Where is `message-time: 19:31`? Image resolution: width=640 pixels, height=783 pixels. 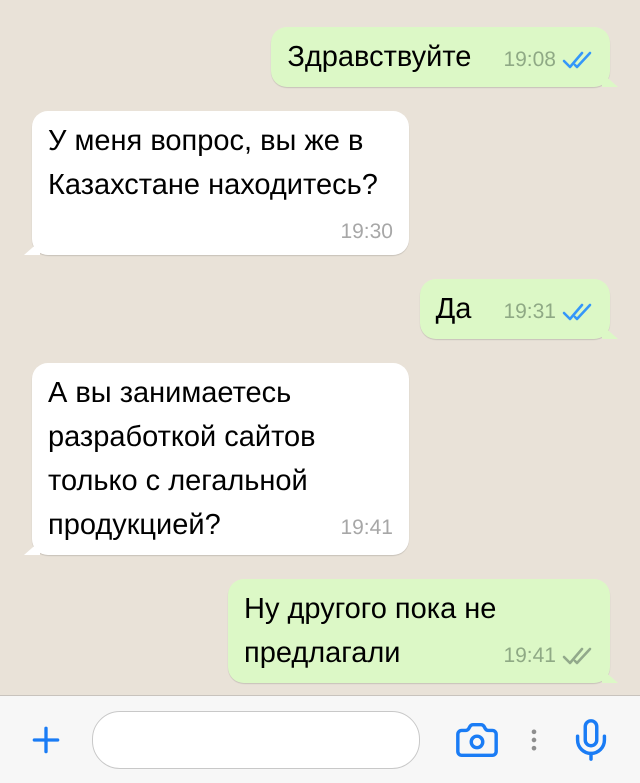
message-time: 19:31 is located at coordinates (529, 312).